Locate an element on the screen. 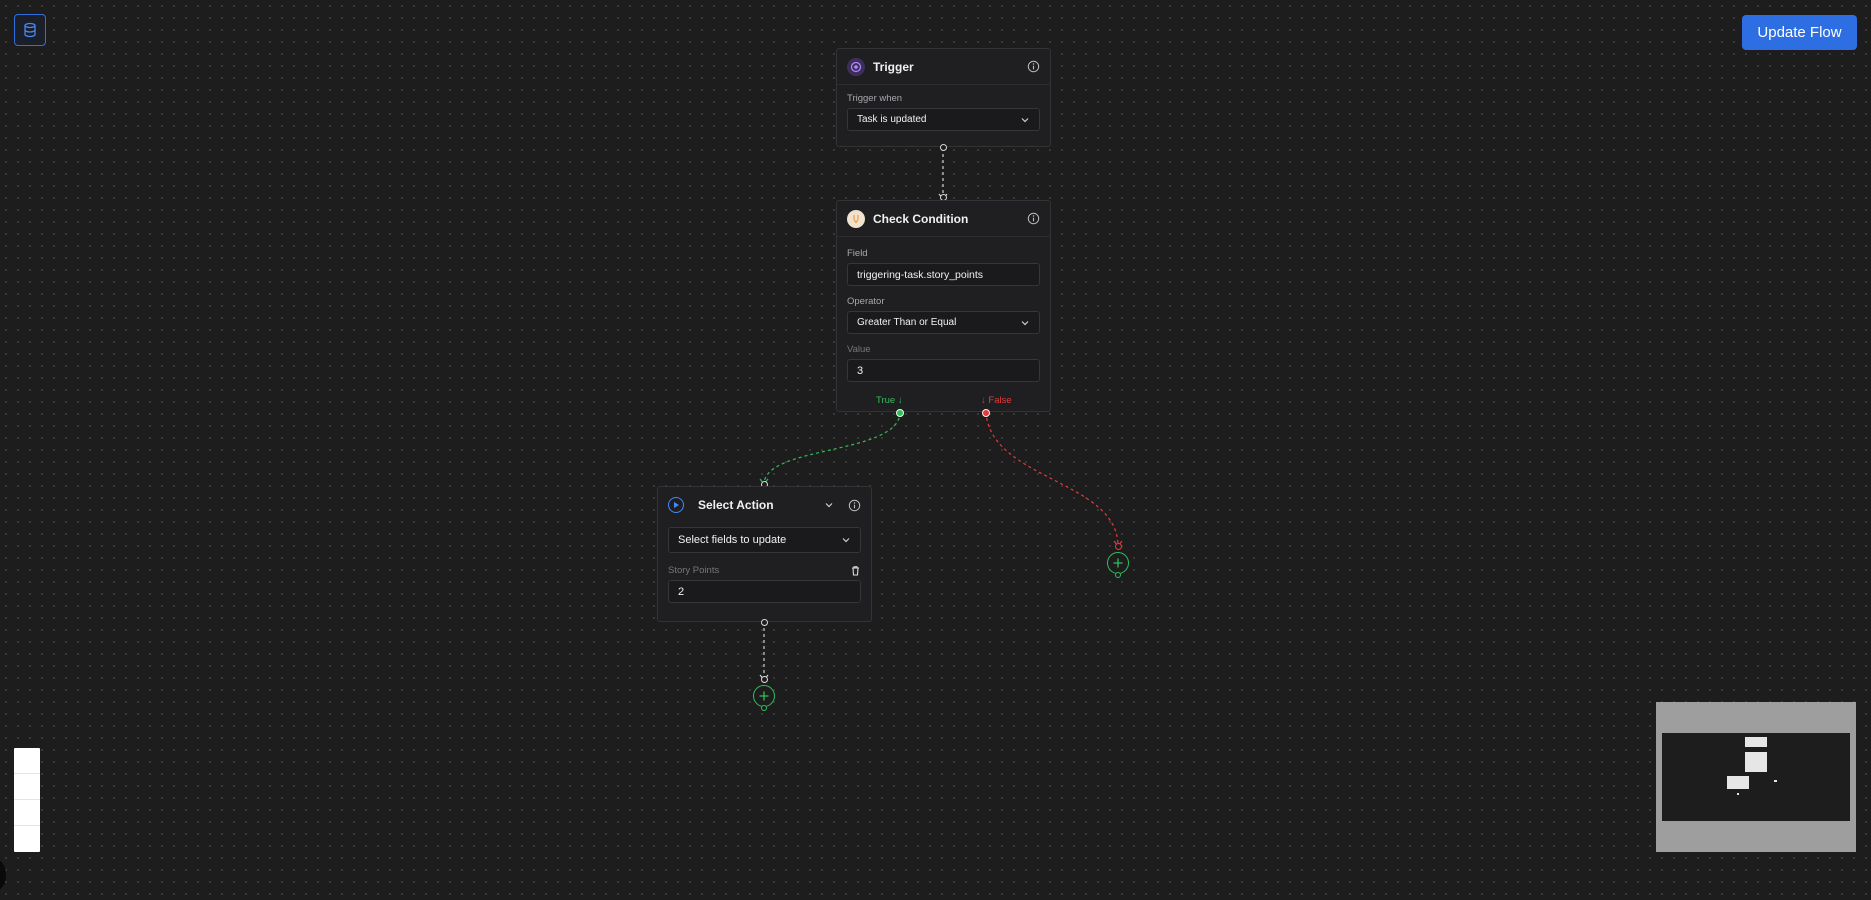  operator-value: Greater Than or Equal is located at coordinates (907, 322).